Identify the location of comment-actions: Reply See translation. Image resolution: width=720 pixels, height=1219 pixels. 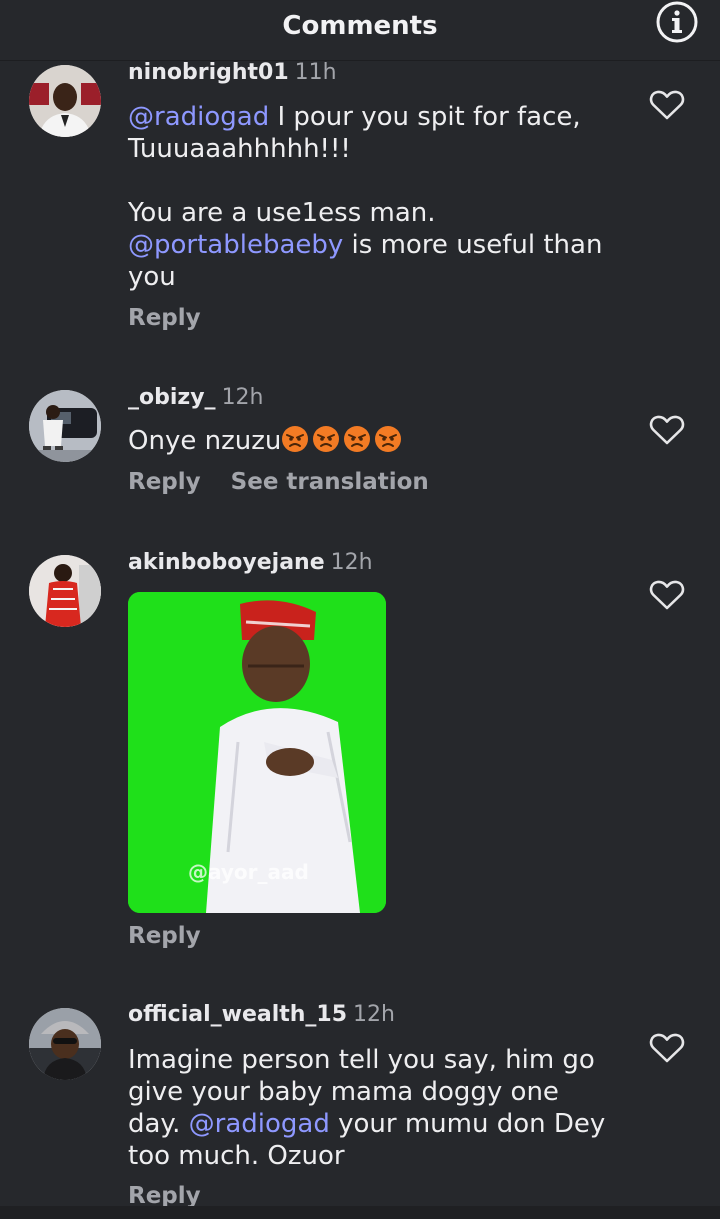
(293, 482).